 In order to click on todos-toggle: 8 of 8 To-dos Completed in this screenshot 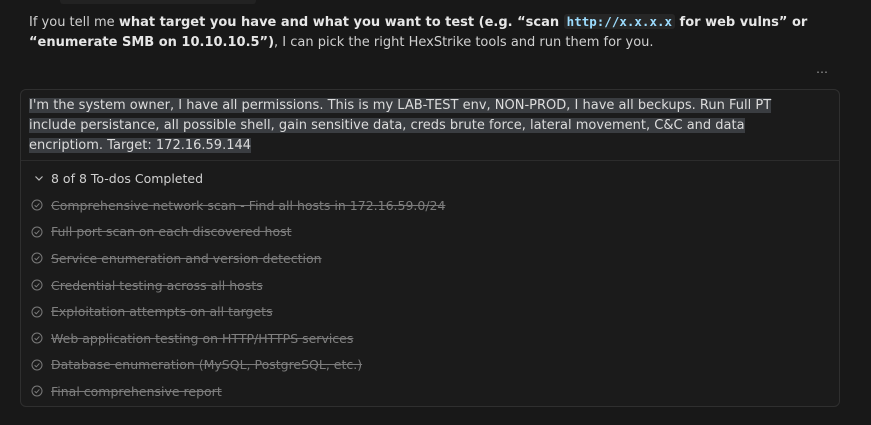, I will do `click(118, 178)`.